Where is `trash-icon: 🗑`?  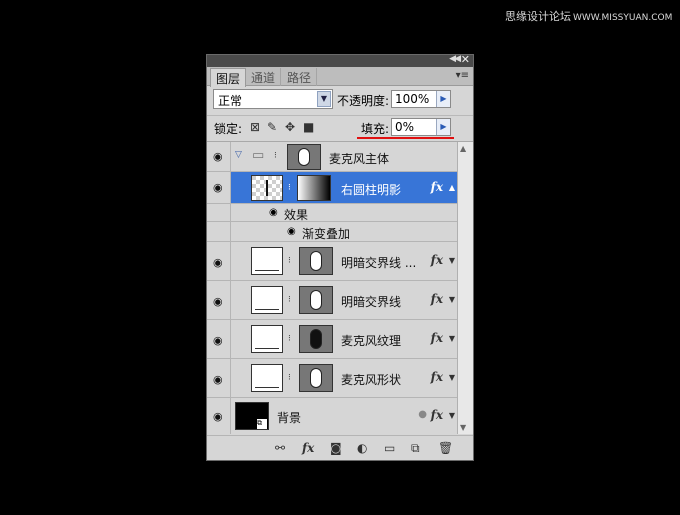 trash-icon: 🗑 is located at coordinates (445, 448).